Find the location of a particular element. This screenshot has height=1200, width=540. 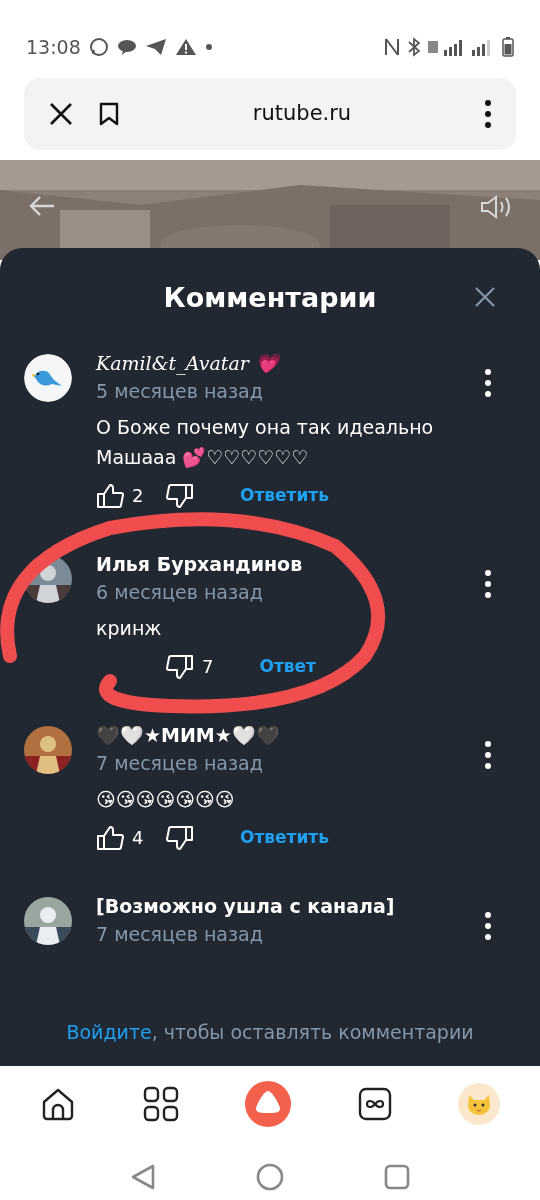

home-circle-icon is located at coordinates (270, 1177).